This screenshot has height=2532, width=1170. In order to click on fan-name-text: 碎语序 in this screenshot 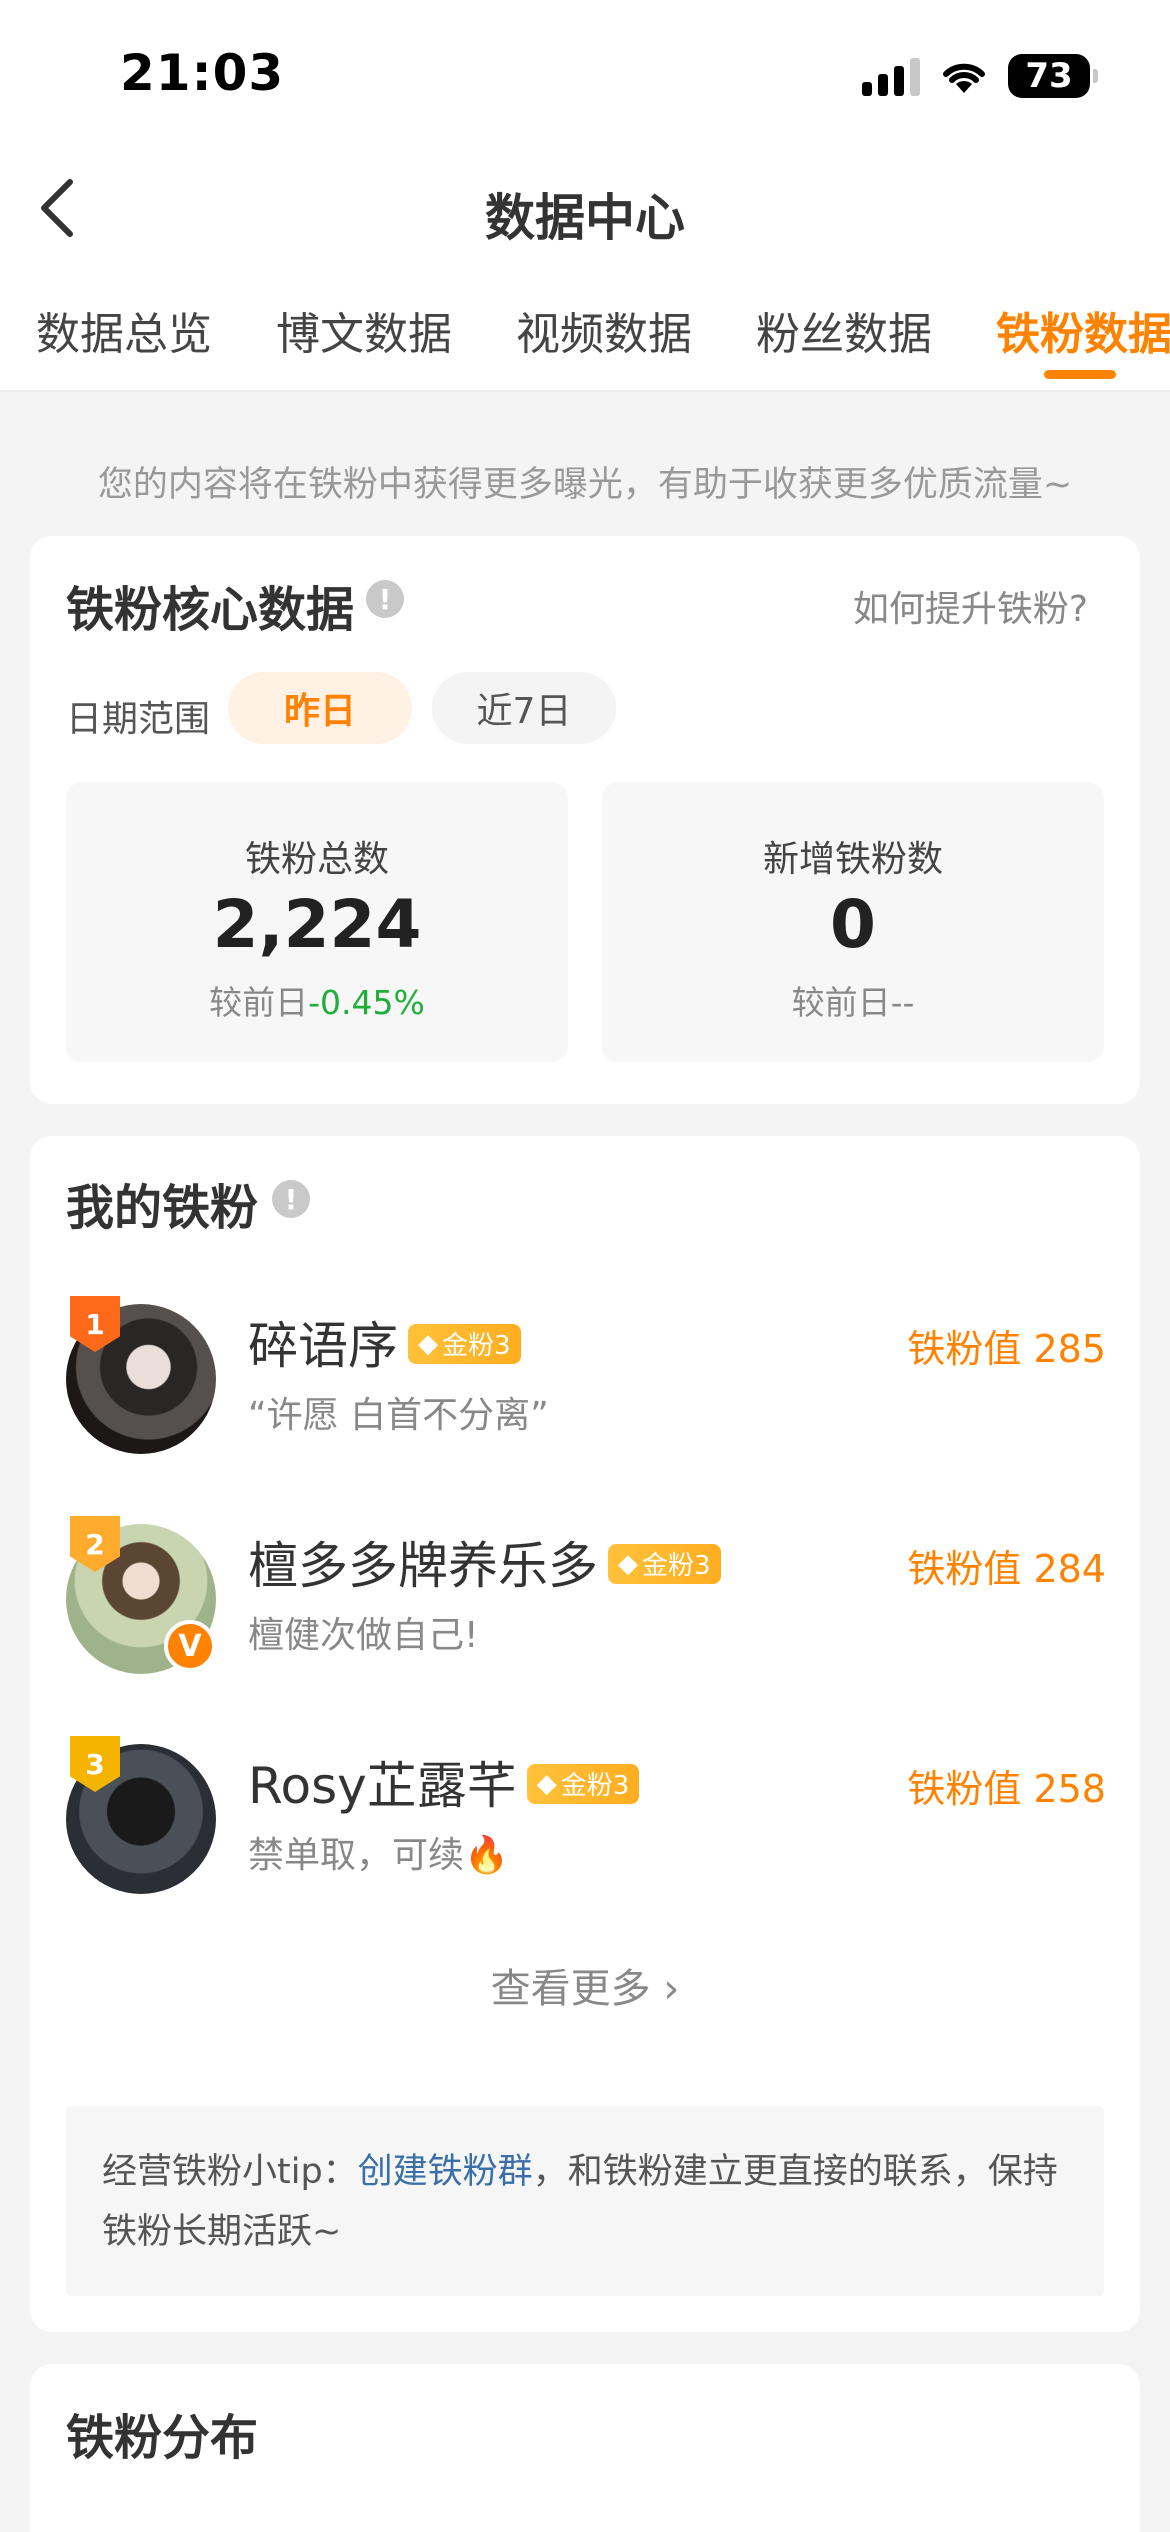, I will do `click(323, 1346)`.